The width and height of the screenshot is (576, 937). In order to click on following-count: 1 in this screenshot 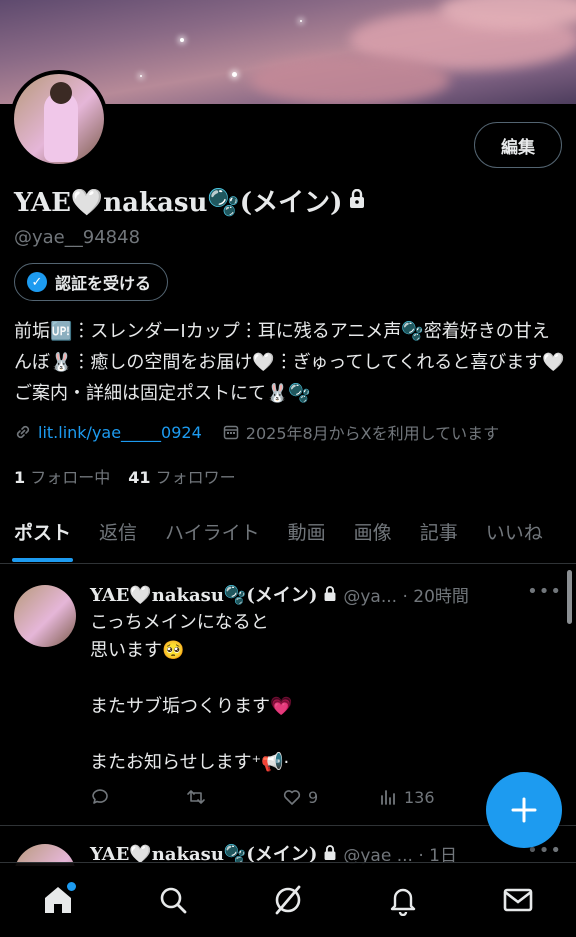, I will do `click(20, 477)`.